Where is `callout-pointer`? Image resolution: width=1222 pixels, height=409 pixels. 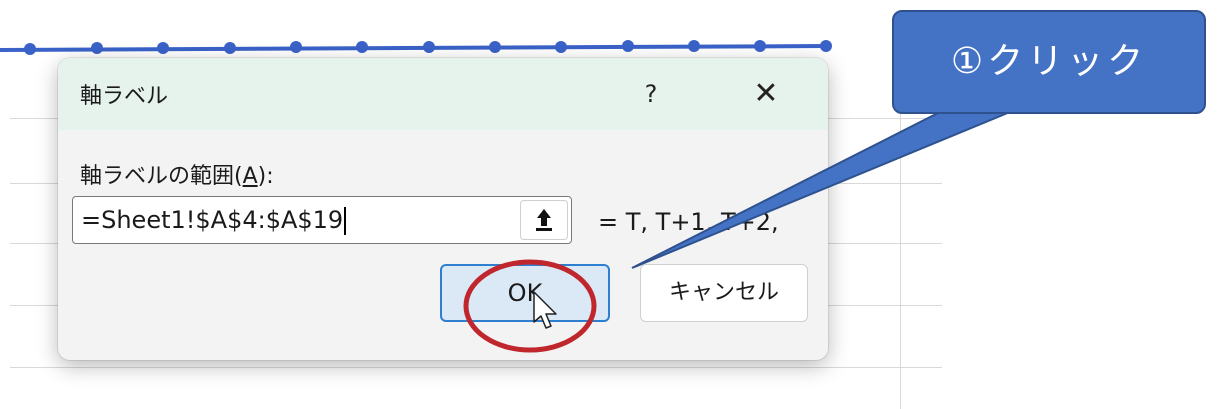 callout-pointer is located at coordinates (821, 190).